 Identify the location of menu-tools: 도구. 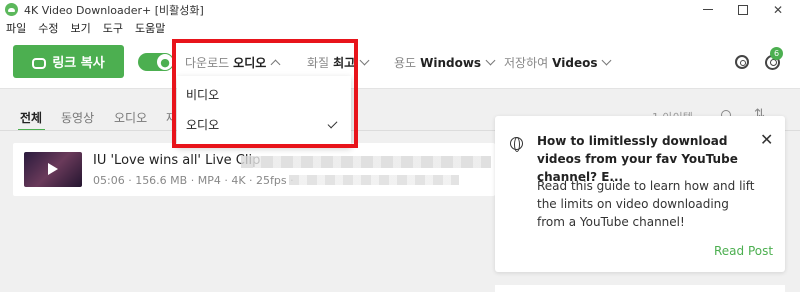
(113, 29).